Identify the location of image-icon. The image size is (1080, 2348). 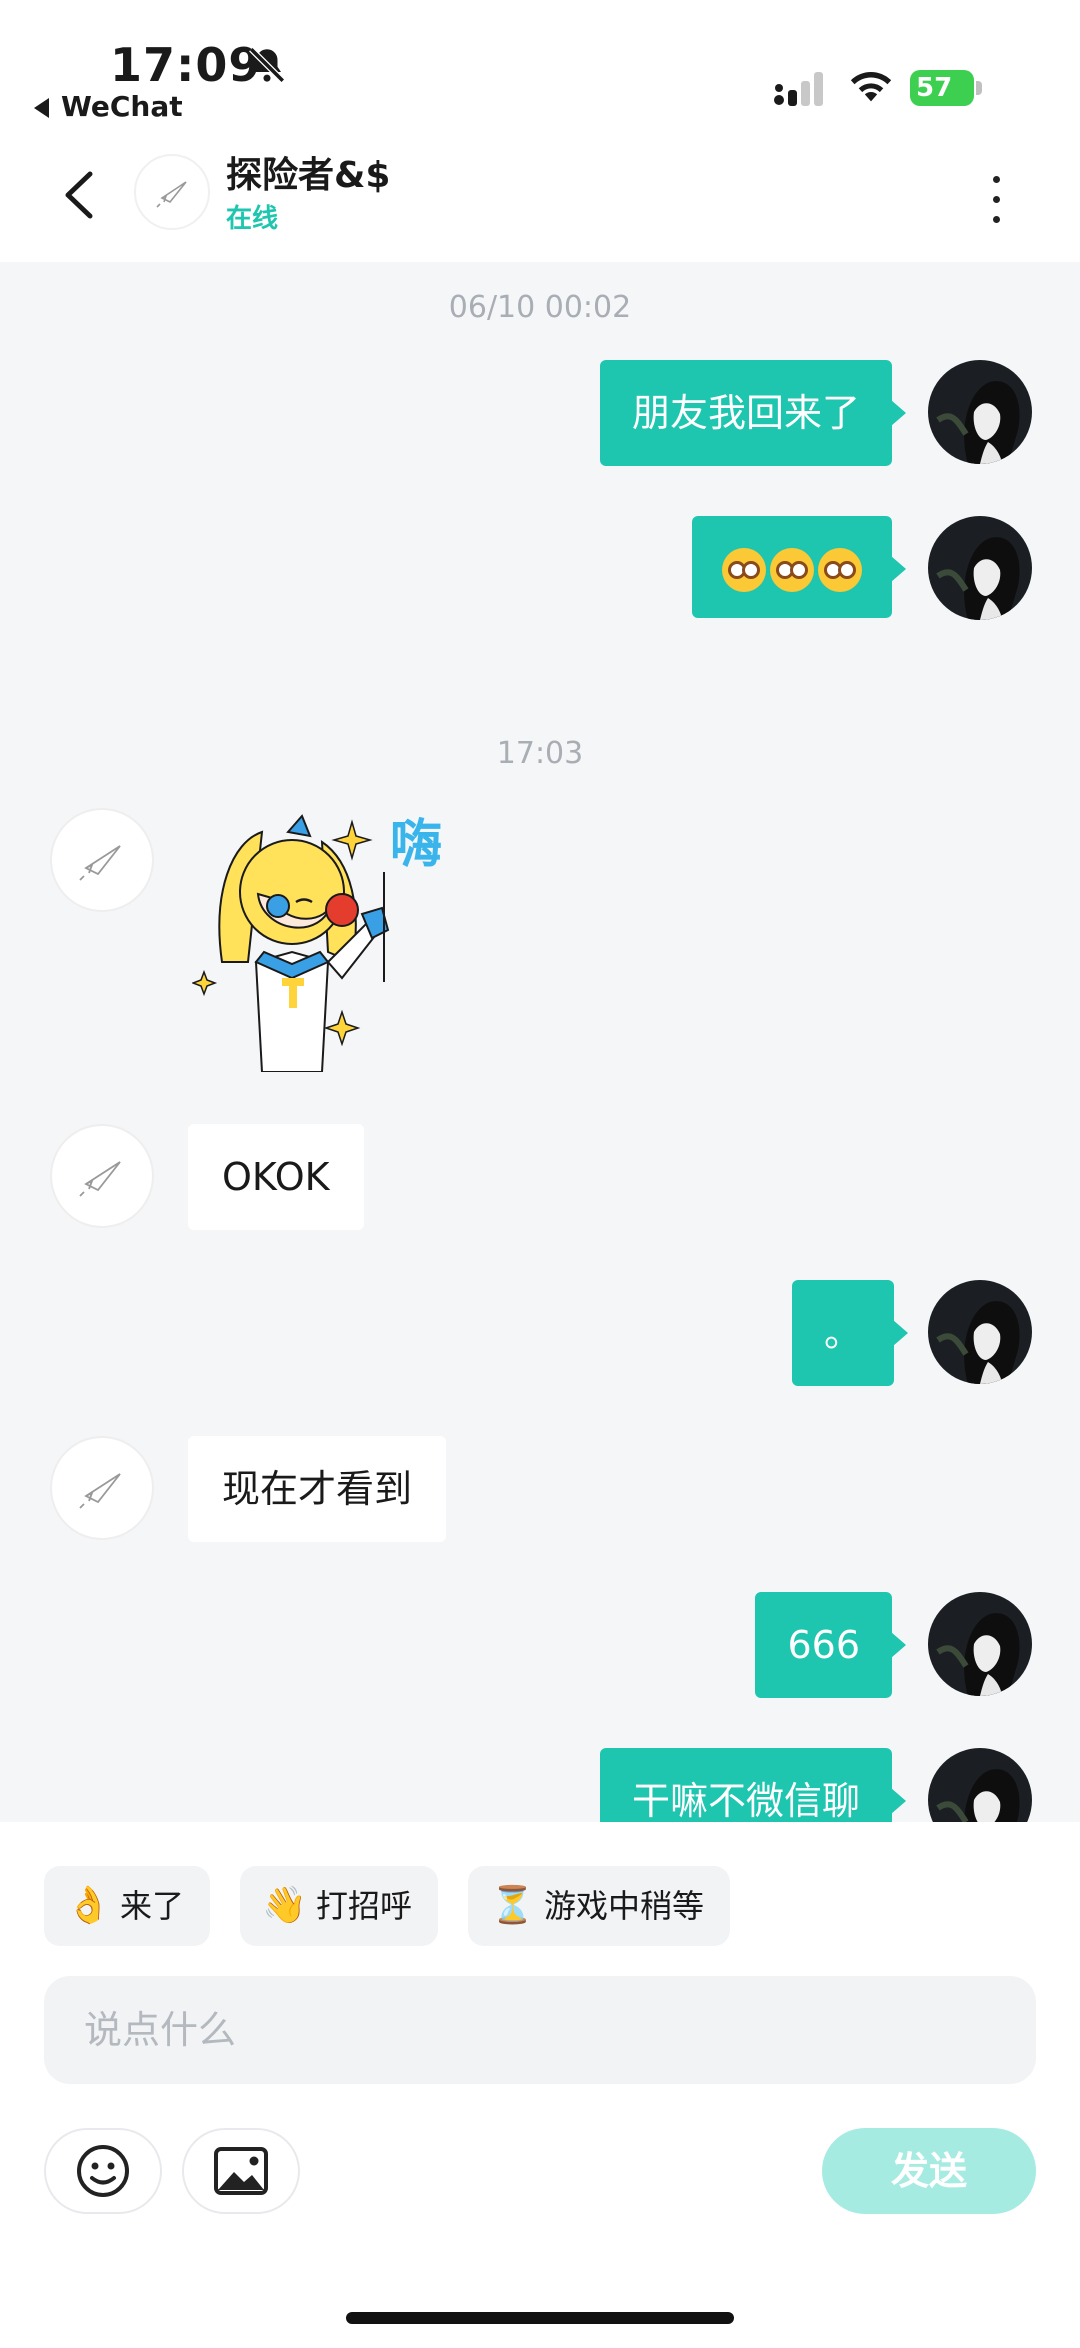
(241, 2171).